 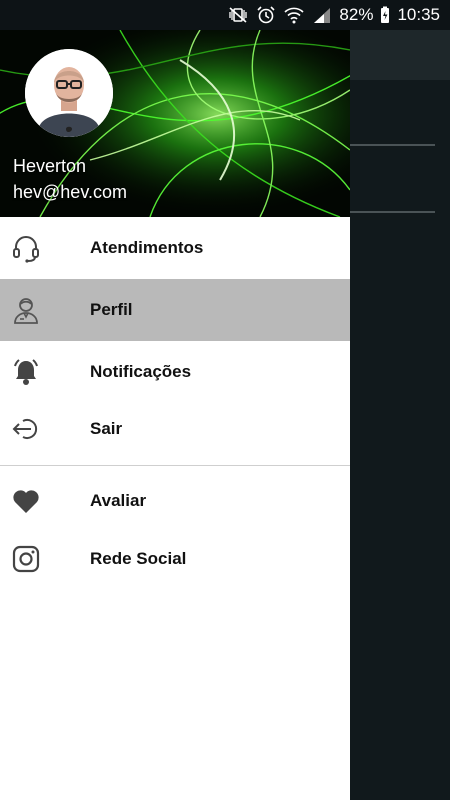 I want to click on menu-item-rede-social: Rede Social, so click(x=175, y=559).